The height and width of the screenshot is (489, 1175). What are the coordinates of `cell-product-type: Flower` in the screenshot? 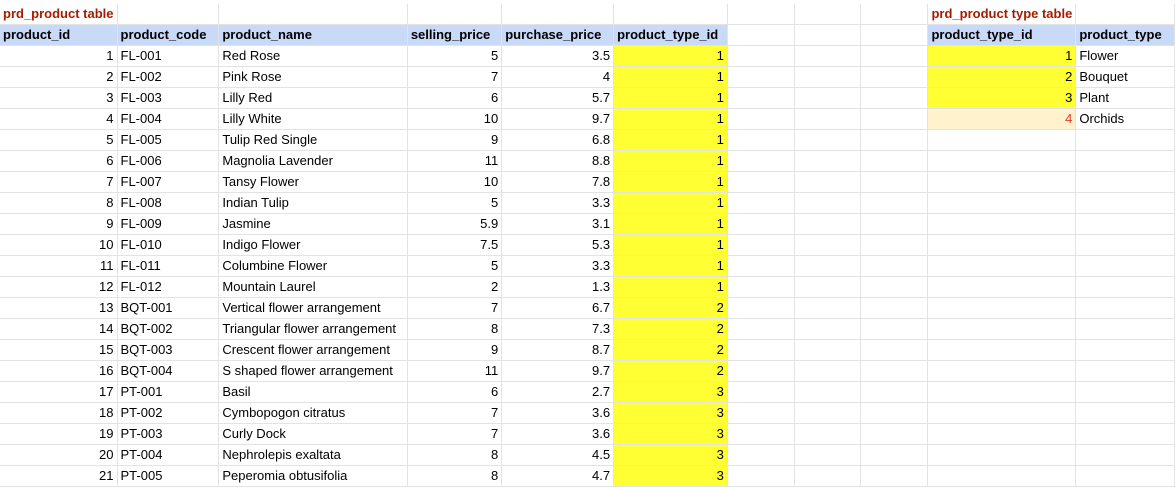 It's located at (1125, 56).